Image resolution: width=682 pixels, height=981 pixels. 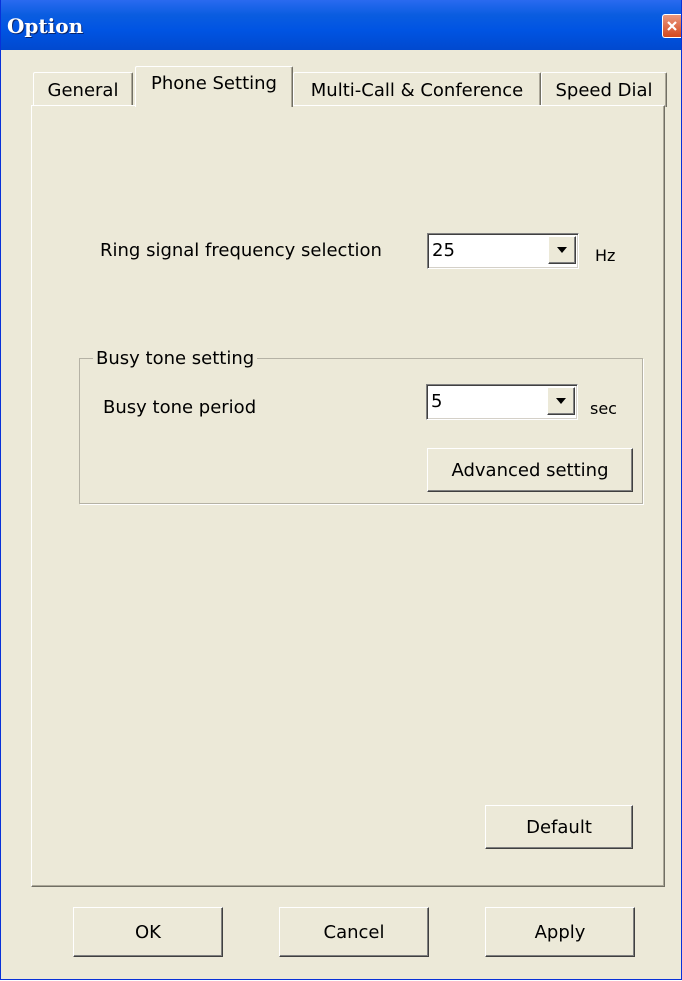 I want to click on close-button, so click(x=671, y=26).